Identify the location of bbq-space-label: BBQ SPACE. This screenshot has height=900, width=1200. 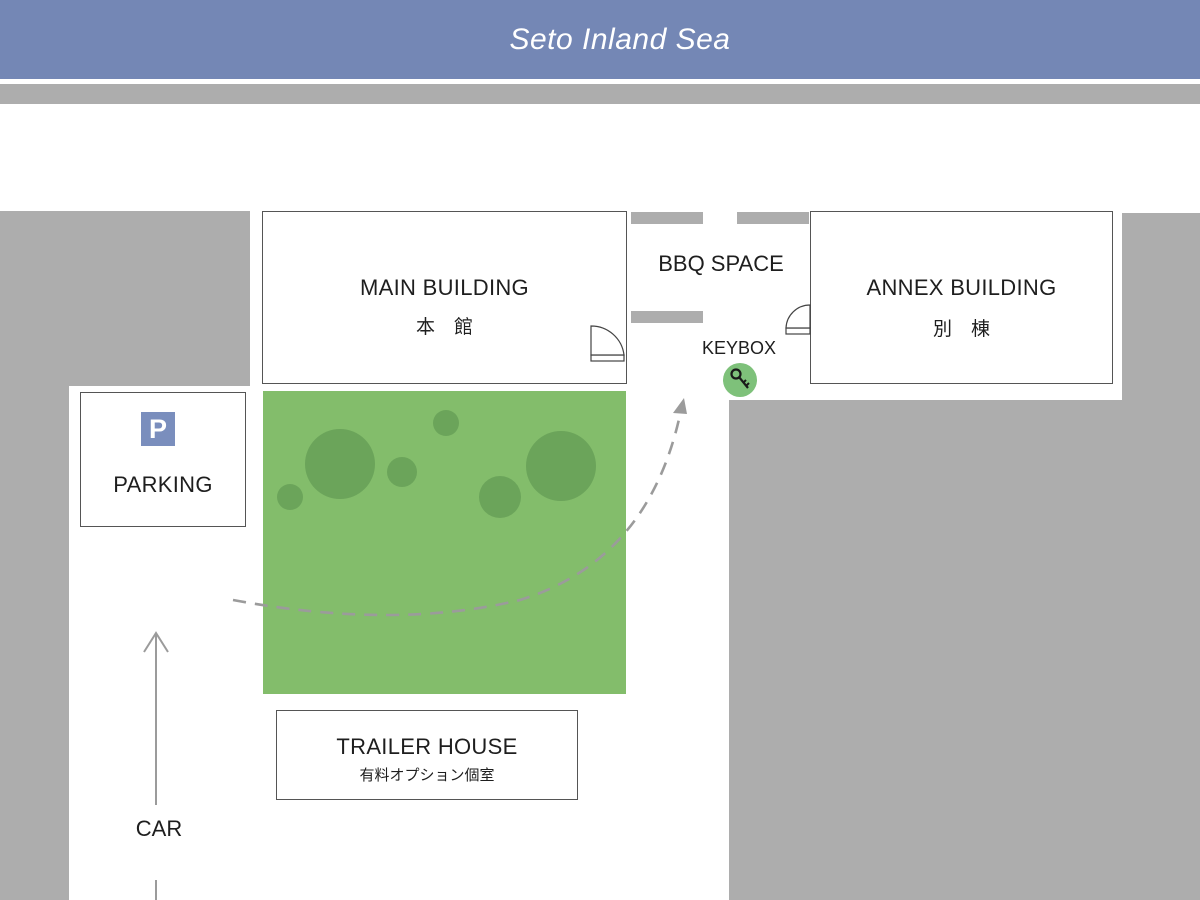
(721, 263).